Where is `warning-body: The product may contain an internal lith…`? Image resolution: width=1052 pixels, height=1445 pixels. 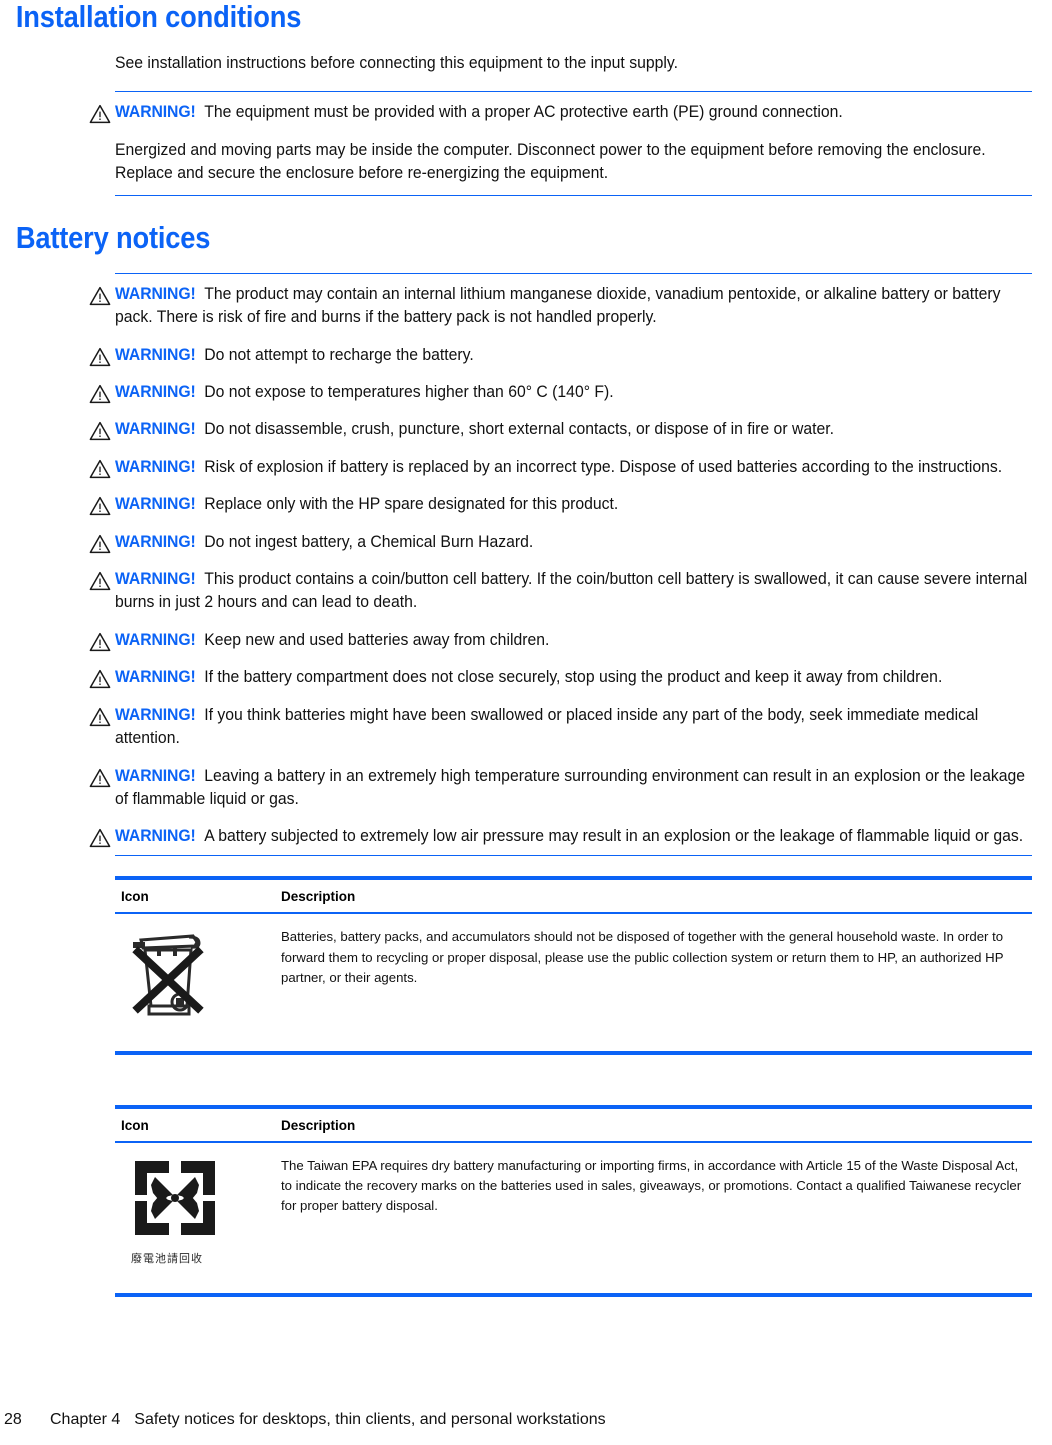 warning-body: The product may contain an internal lith… is located at coordinates (558, 305).